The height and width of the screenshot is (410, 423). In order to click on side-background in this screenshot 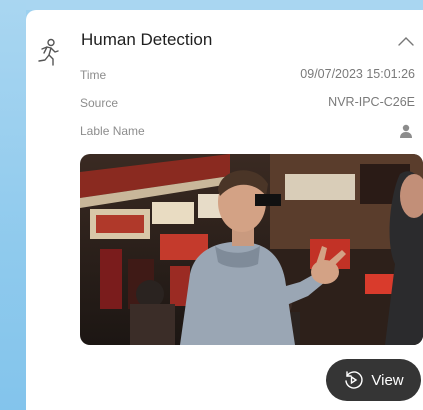, I will do `click(13, 205)`.